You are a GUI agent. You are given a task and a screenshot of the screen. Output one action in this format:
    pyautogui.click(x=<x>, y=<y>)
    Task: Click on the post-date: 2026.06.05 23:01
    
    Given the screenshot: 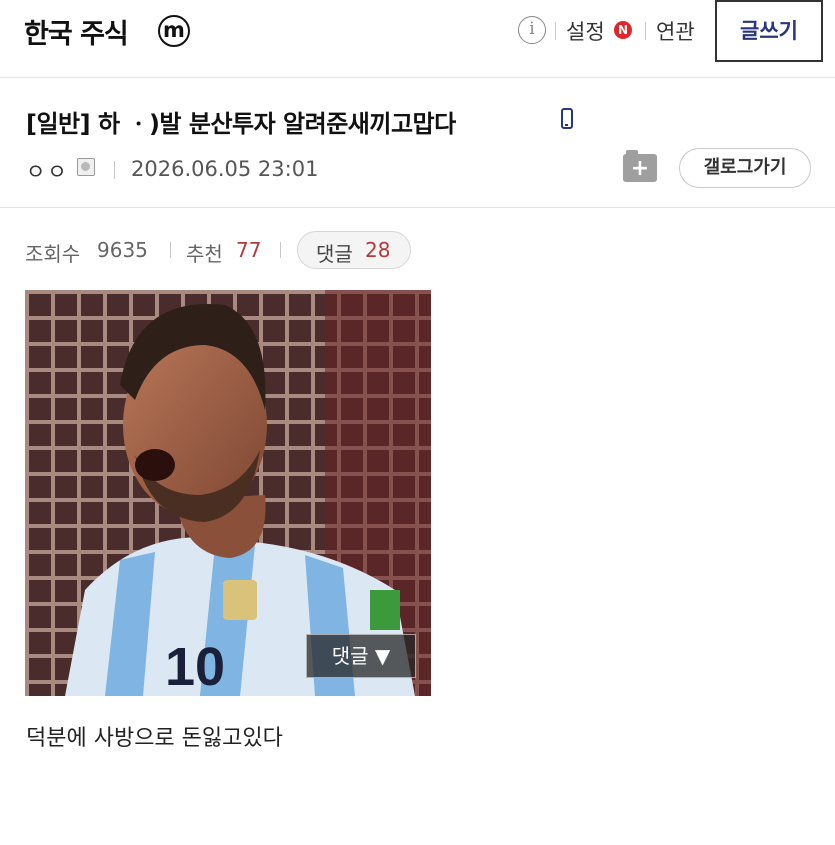 What is the action you would take?
    pyautogui.click(x=225, y=169)
    